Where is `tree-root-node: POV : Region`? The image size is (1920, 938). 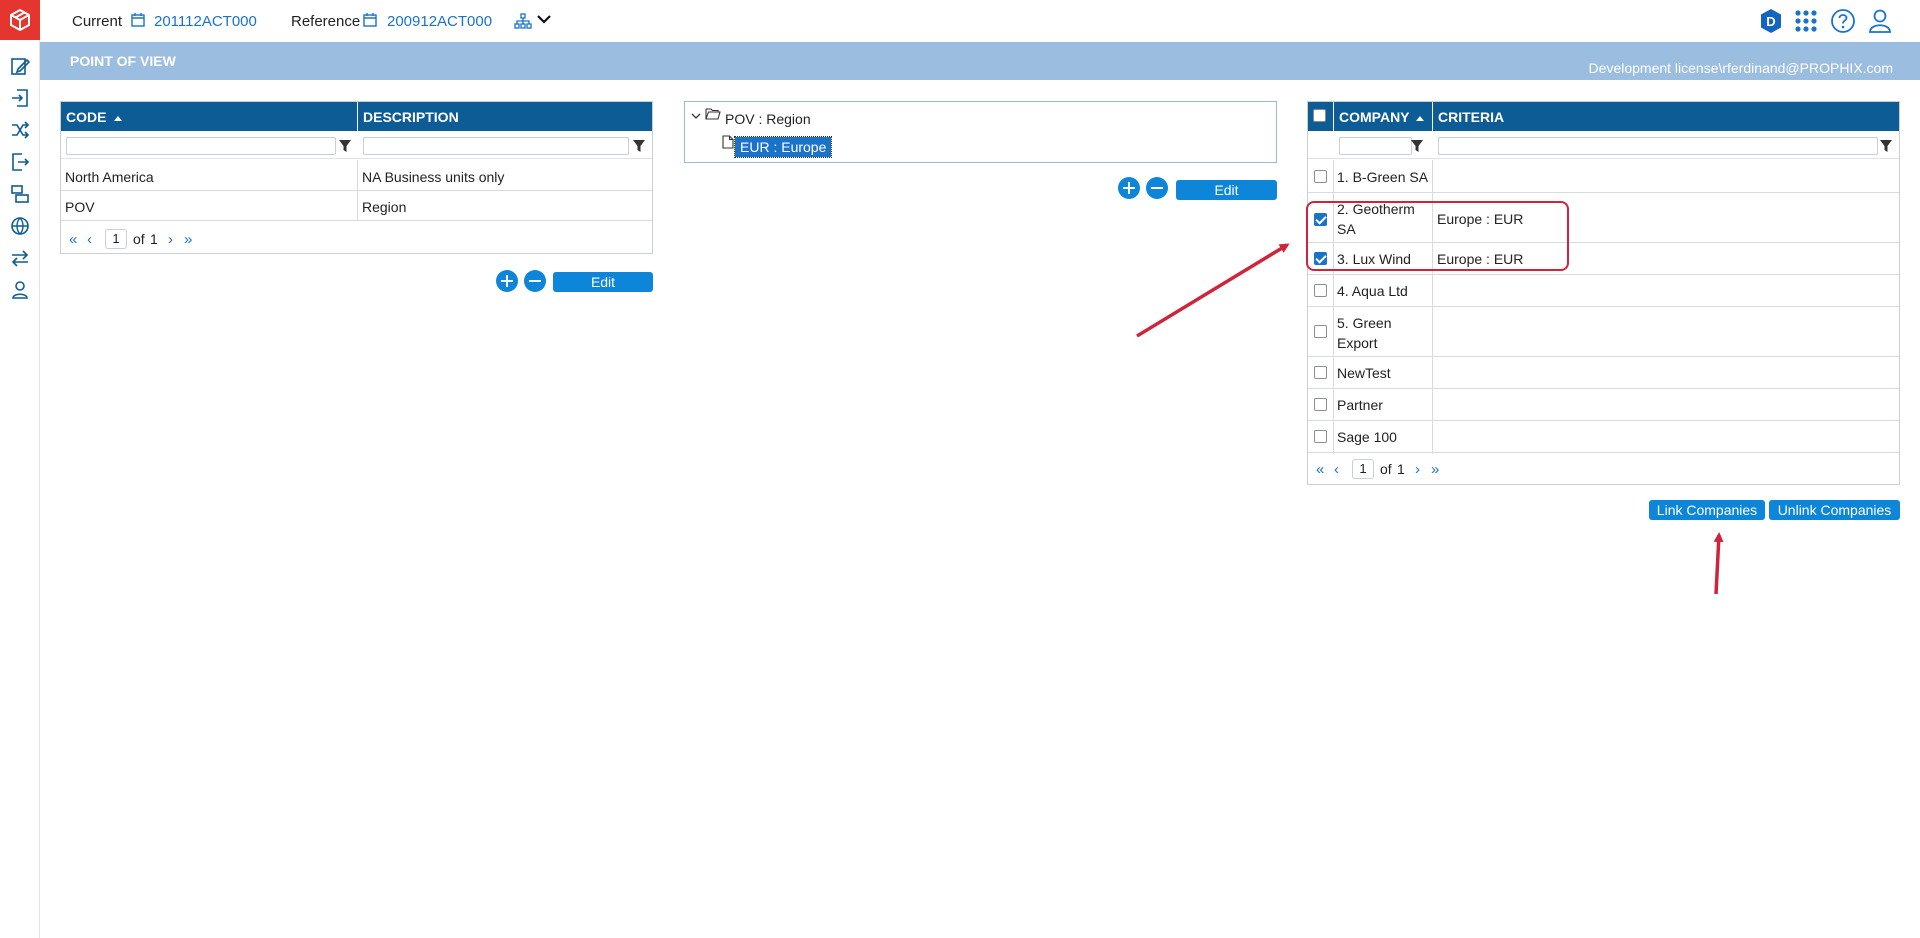
tree-root-node: POV : Region is located at coordinates (768, 119).